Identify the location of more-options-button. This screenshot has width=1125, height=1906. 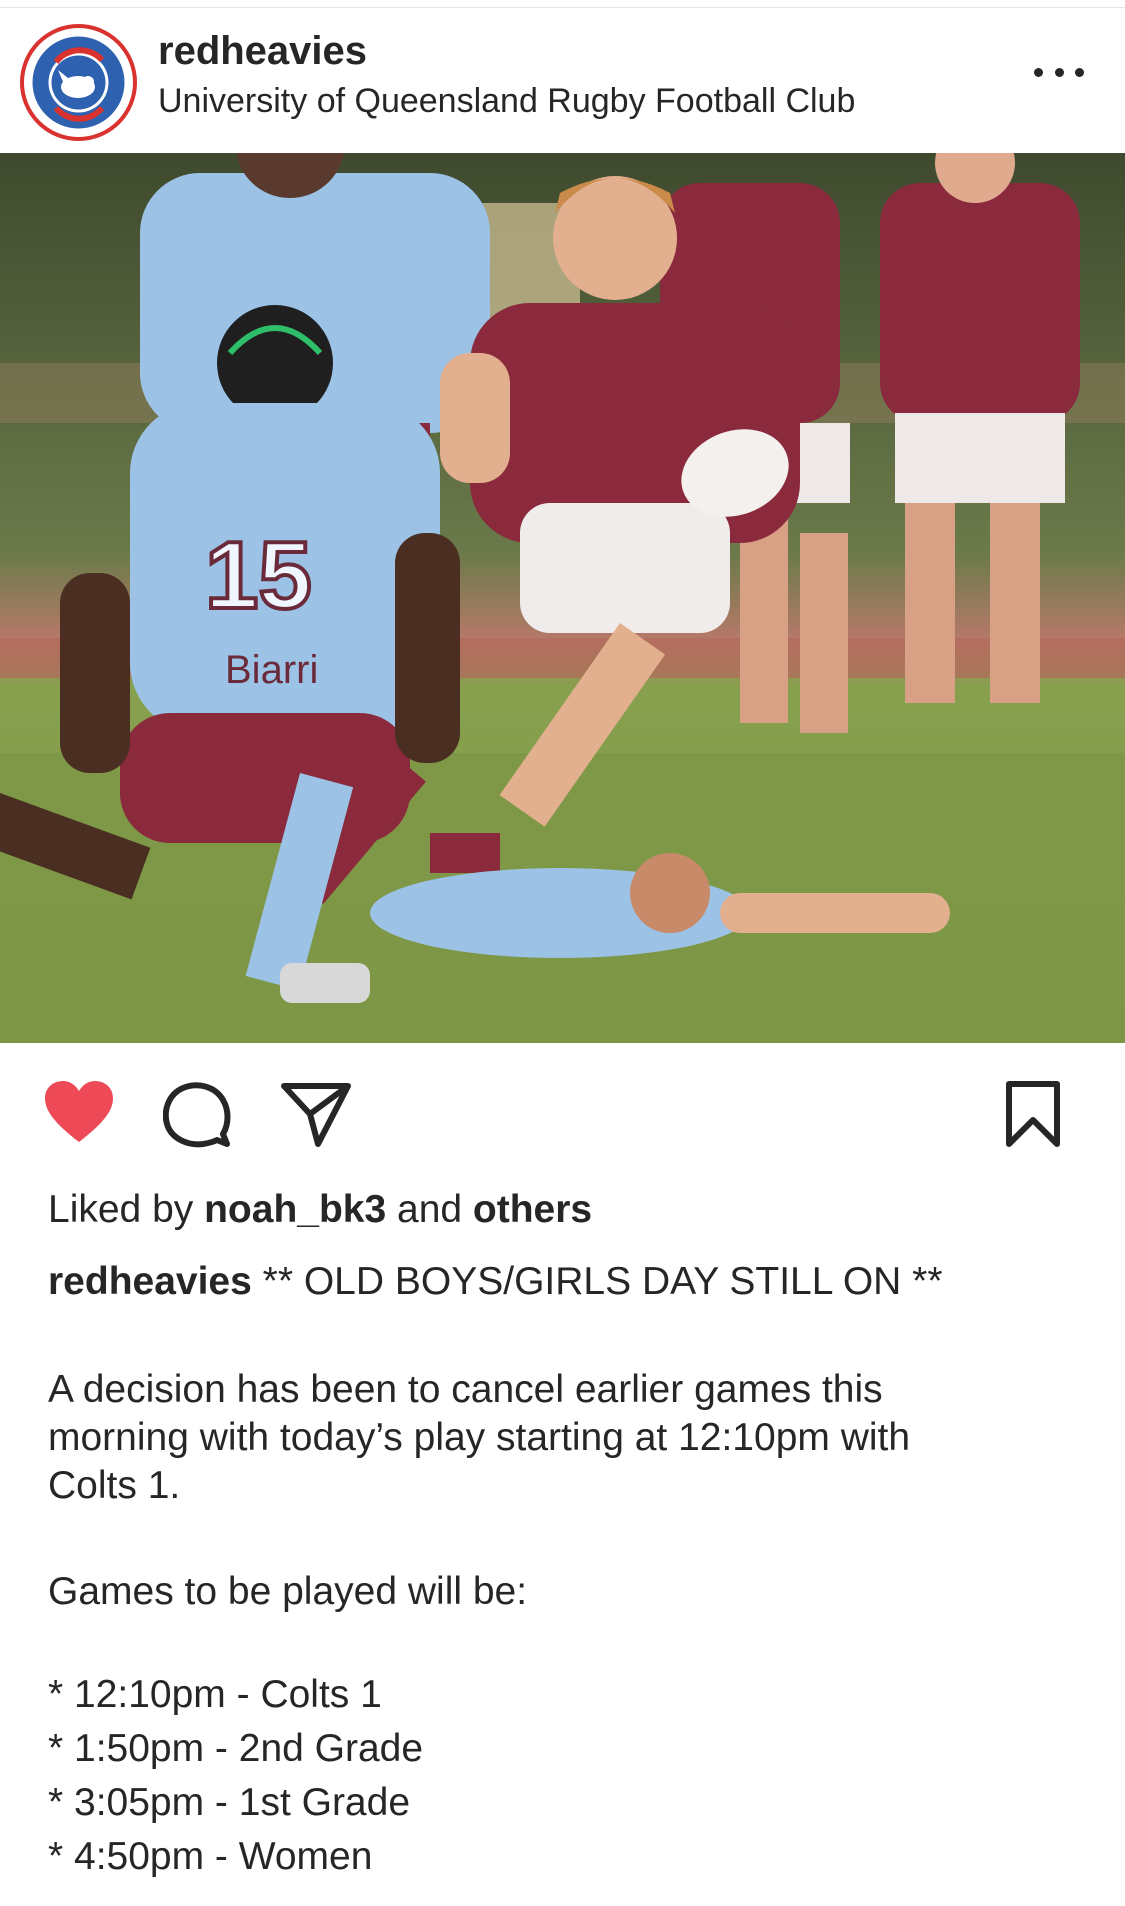
(1059, 72).